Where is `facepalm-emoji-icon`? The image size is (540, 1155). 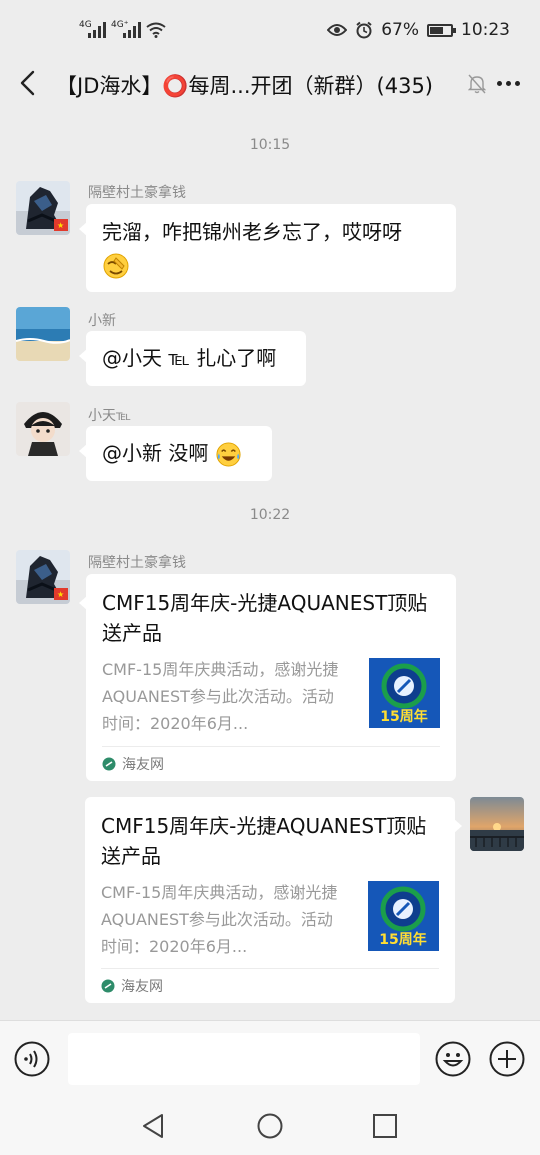 facepalm-emoji-icon is located at coordinates (116, 265).